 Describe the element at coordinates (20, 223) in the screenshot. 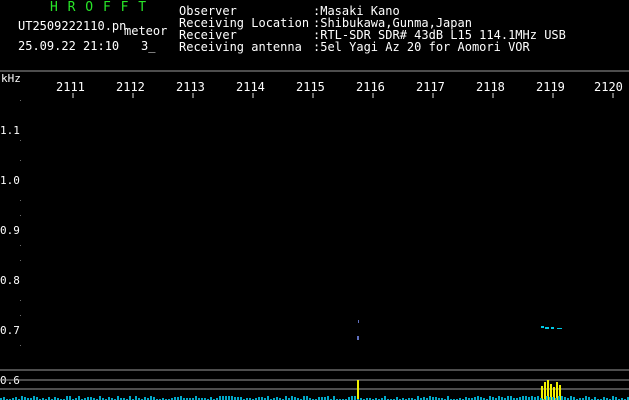

I see `y-axis-dots` at that location.